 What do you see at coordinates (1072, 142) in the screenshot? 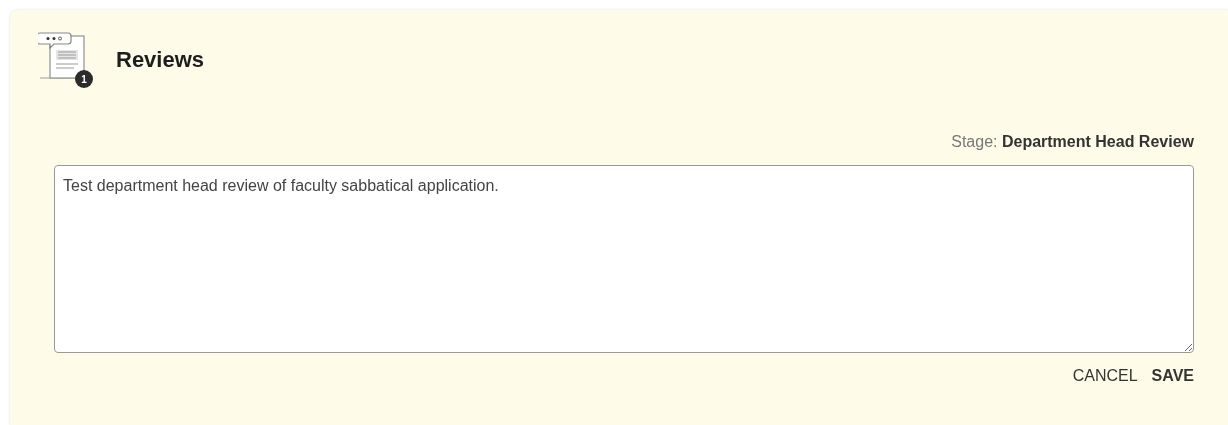
I see `stage-text: Stage: Department Head Review` at bounding box center [1072, 142].